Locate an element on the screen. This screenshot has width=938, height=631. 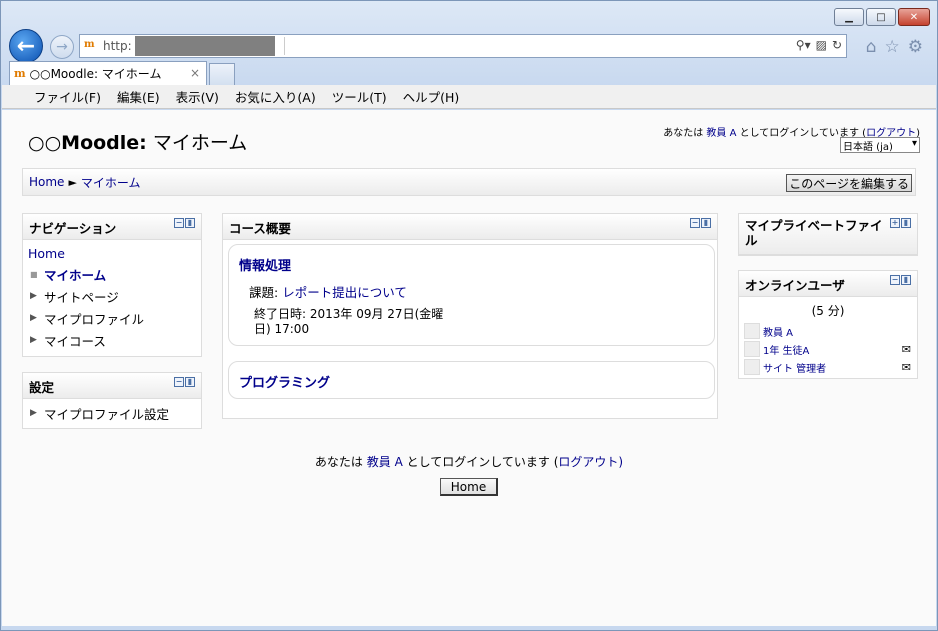
gear-icon: ⚙ is located at coordinates (915, 47).